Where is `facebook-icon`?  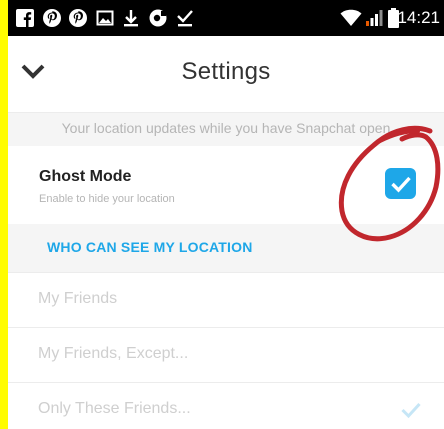 facebook-icon is located at coordinates (25, 18).